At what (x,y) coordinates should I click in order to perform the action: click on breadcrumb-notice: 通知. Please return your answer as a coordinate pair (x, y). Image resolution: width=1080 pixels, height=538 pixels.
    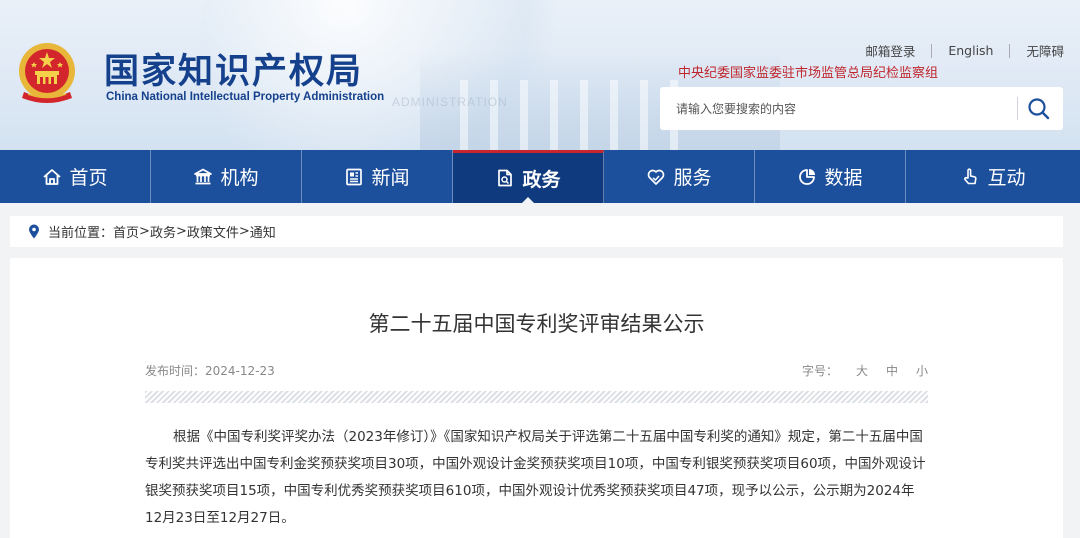
    Looking at the image, I should click on (263, 231).